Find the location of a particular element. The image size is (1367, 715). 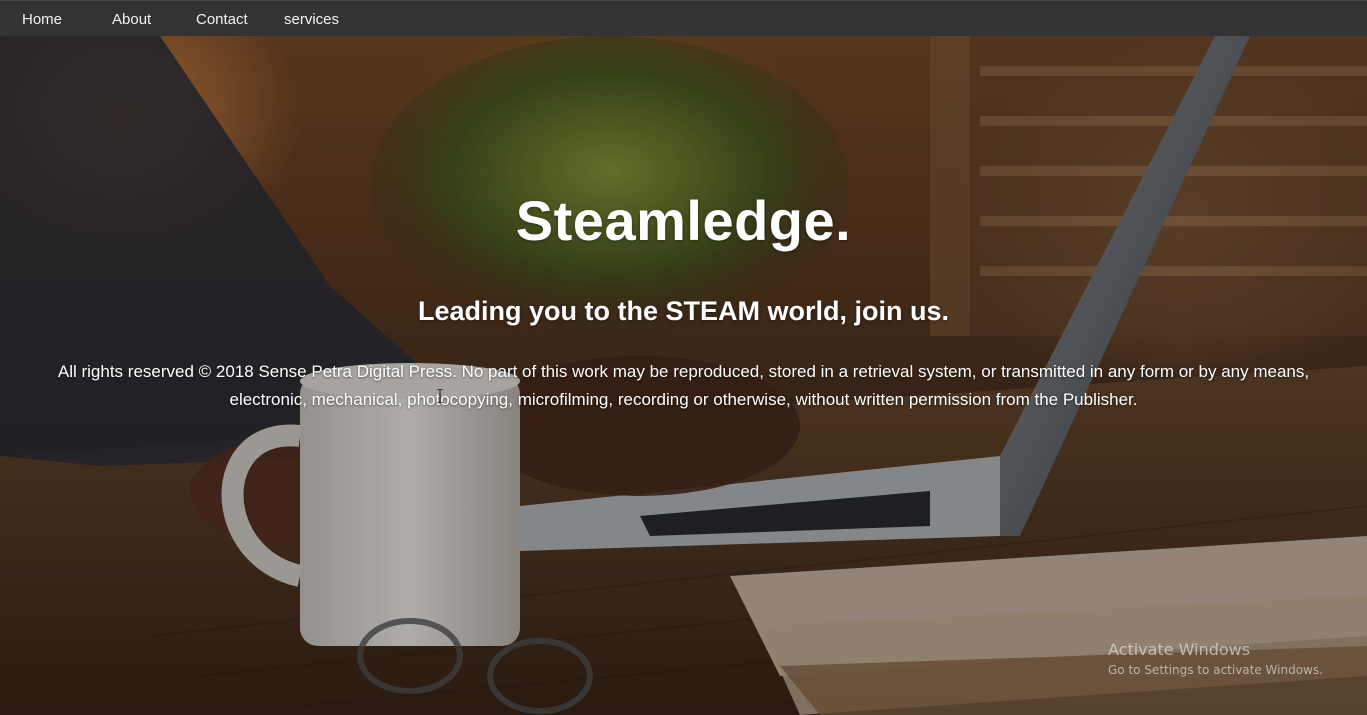

nav-link-home: Home is located at coordinates (42, 19).